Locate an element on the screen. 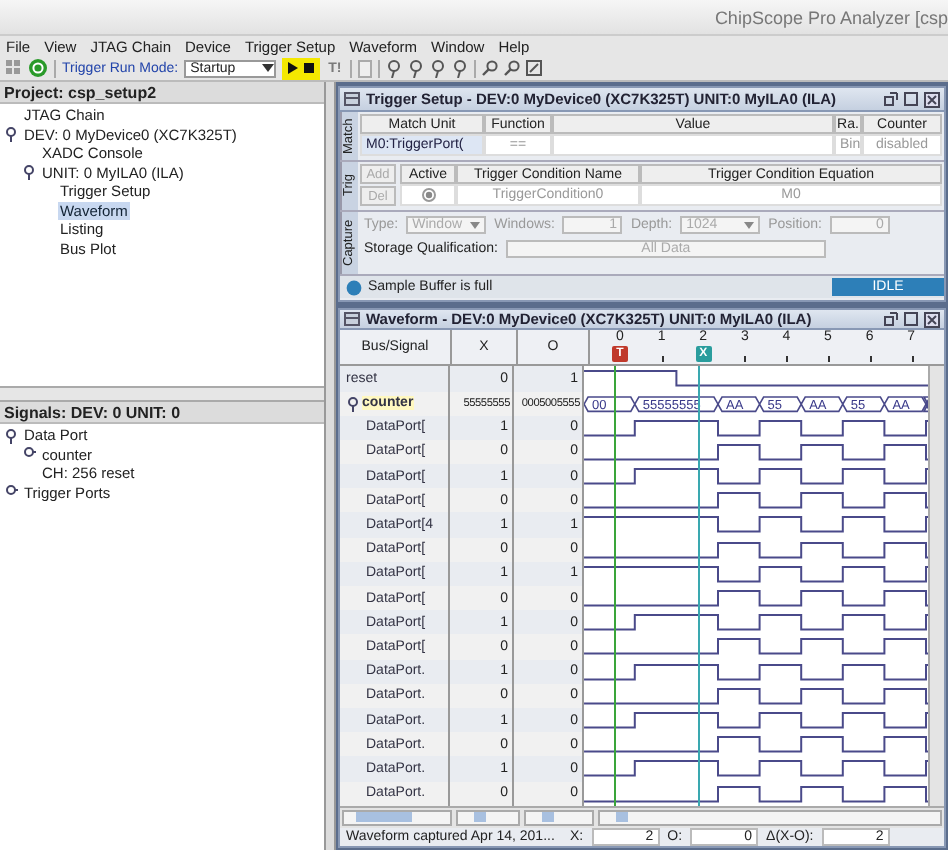  stop-icon is located at coordinates (309, 68).